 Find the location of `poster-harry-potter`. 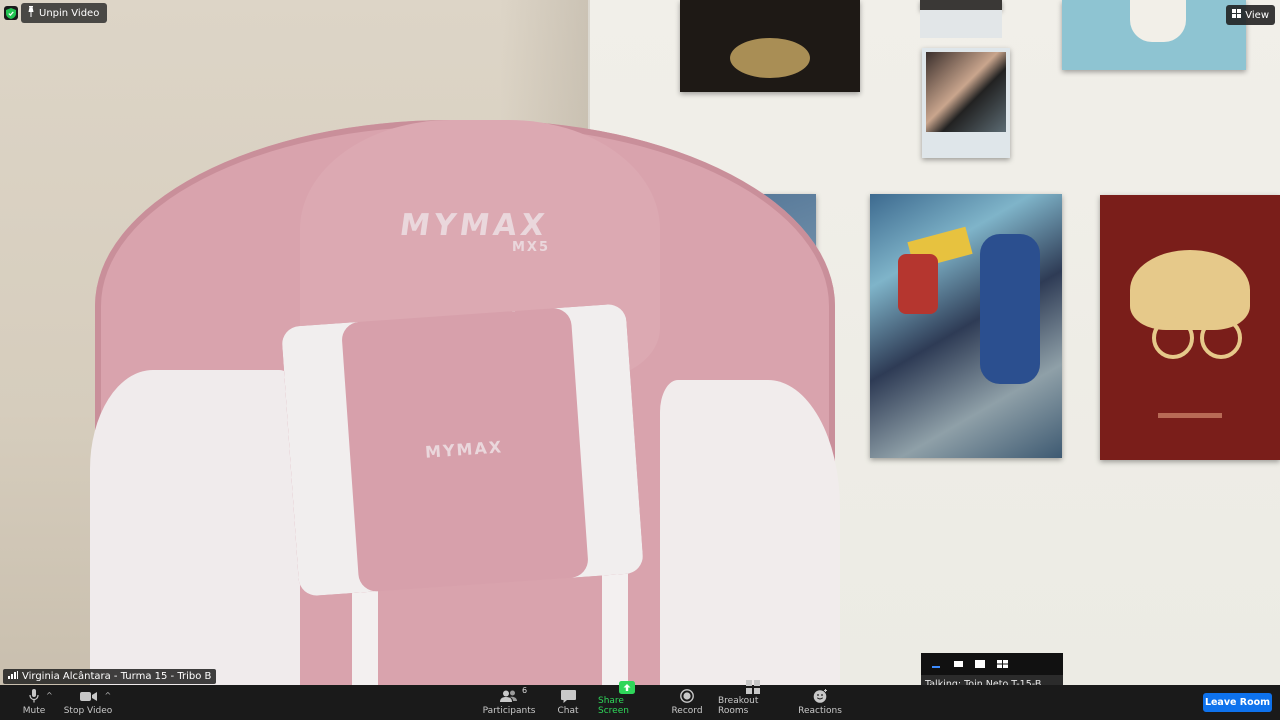

poster-harry-potter is located at coordinates (1190, 327).